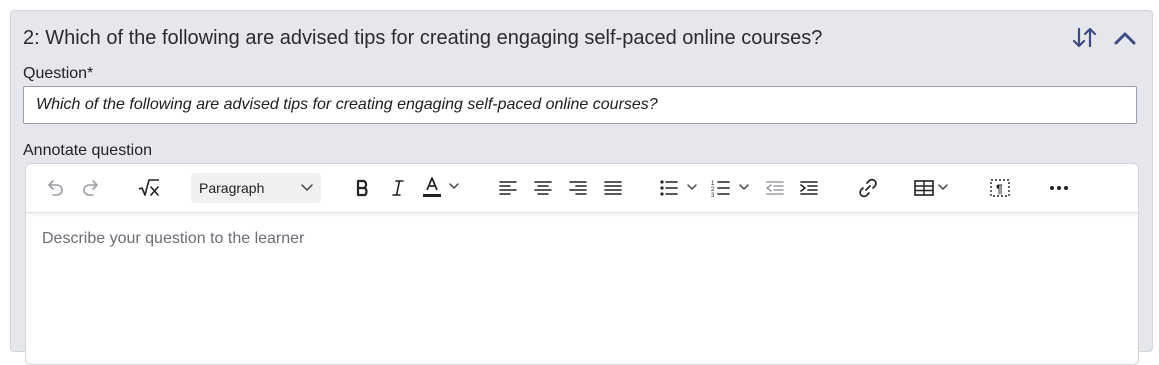 The image size is (1159, 365). I want to click on align-center-icon, so click(543, 188).